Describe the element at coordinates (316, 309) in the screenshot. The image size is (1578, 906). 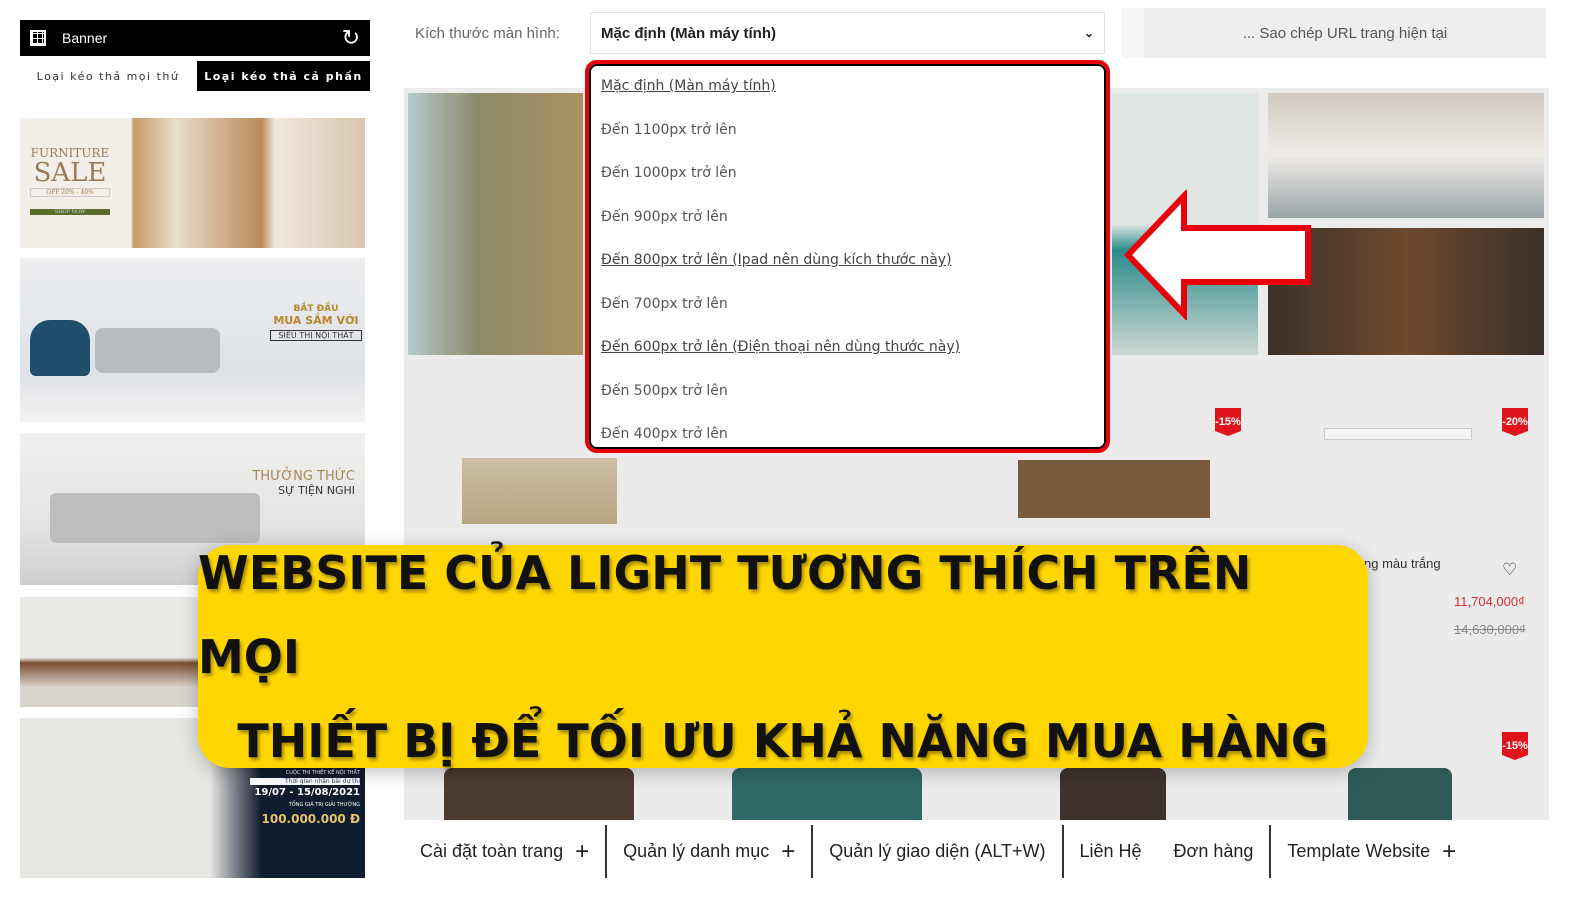
I see `banner-text: BẮT ĐẦU` at that location.